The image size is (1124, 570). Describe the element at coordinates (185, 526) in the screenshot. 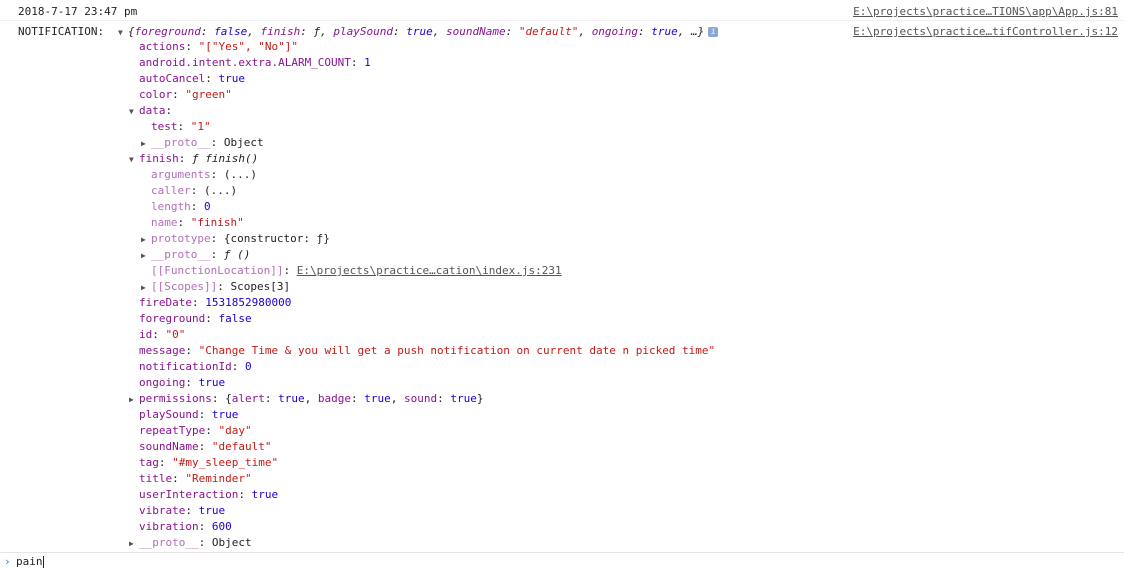

I see `prop-vibration: vibration: 600` at that location.